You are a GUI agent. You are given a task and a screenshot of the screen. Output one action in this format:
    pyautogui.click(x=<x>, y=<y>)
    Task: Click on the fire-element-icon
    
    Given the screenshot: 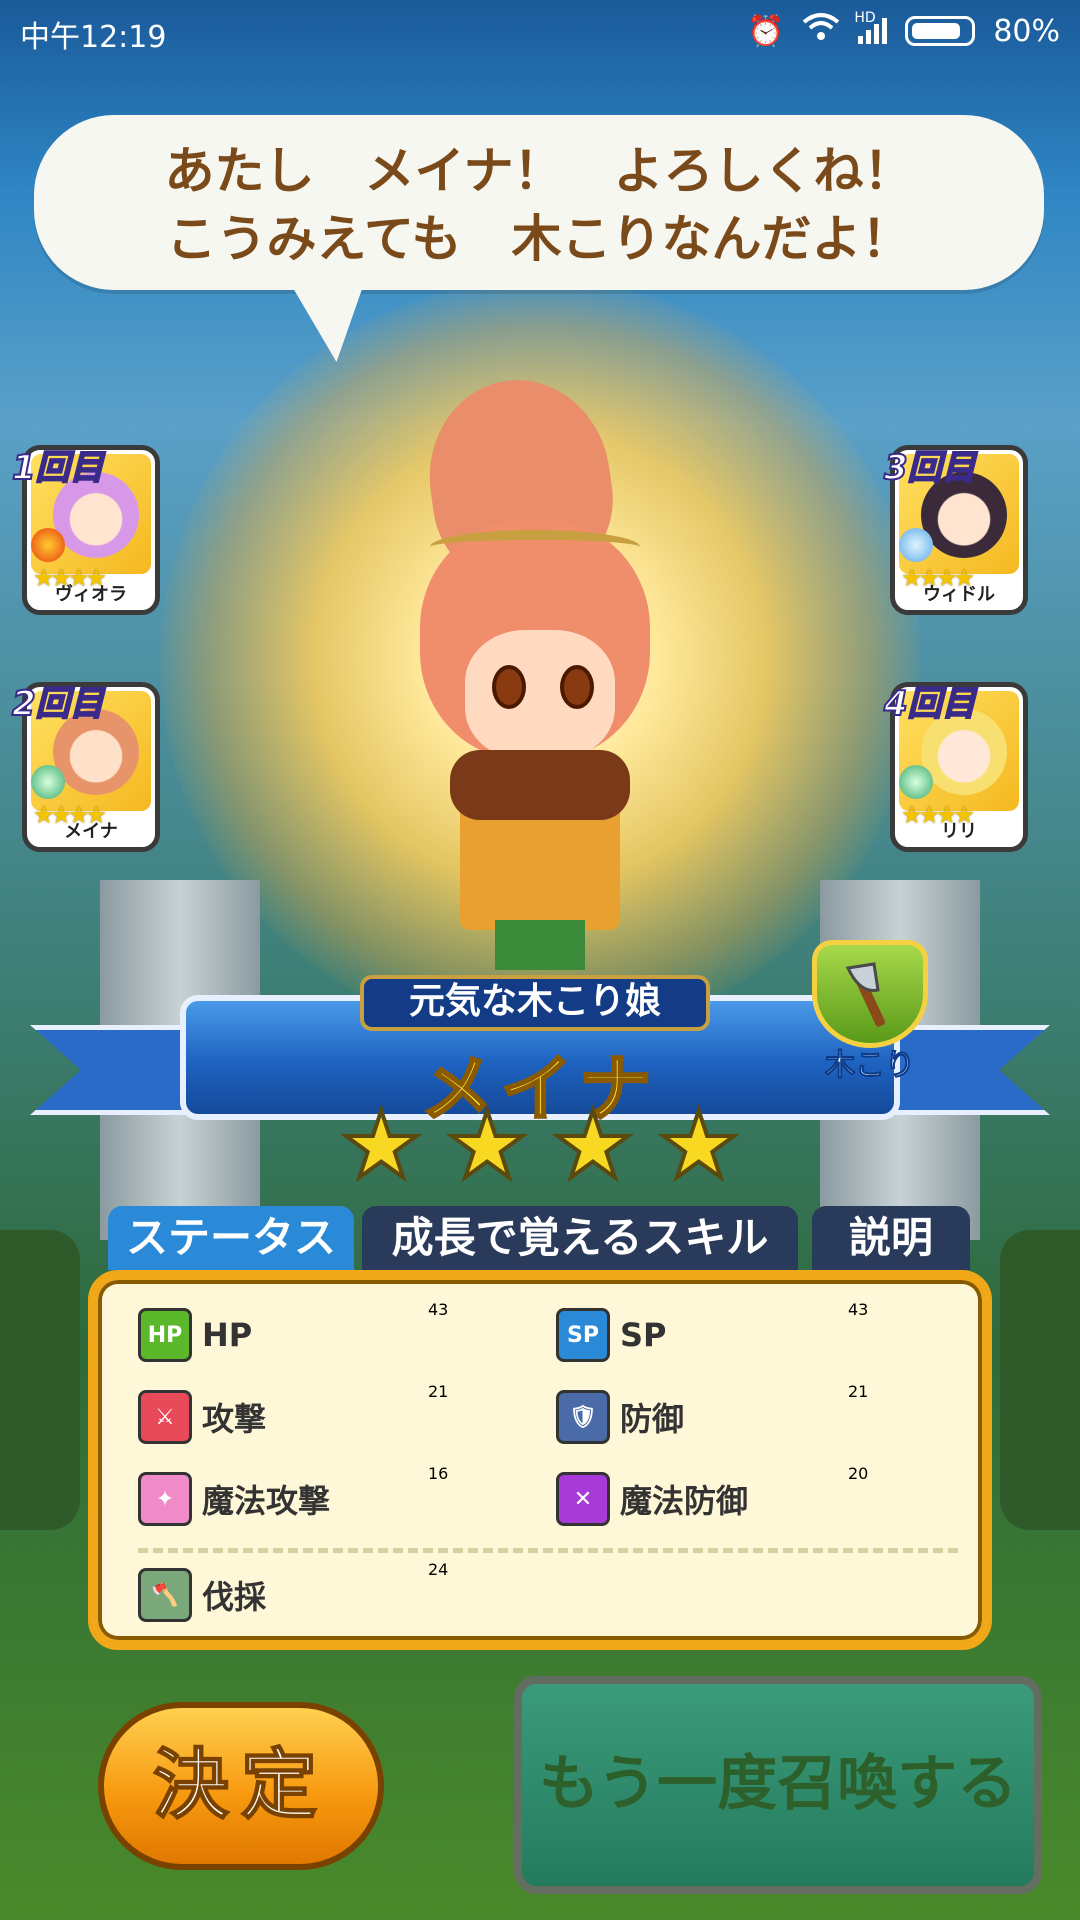 What is the action you would take?
    pyautogui.click(x=48, y=545)
    